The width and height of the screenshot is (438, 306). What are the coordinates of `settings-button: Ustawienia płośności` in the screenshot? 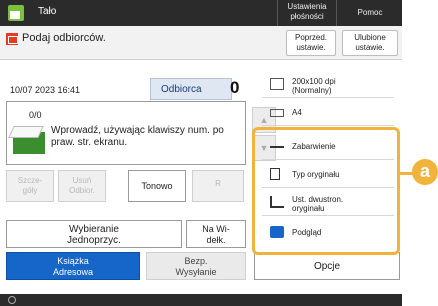 It's located at (307, 12).